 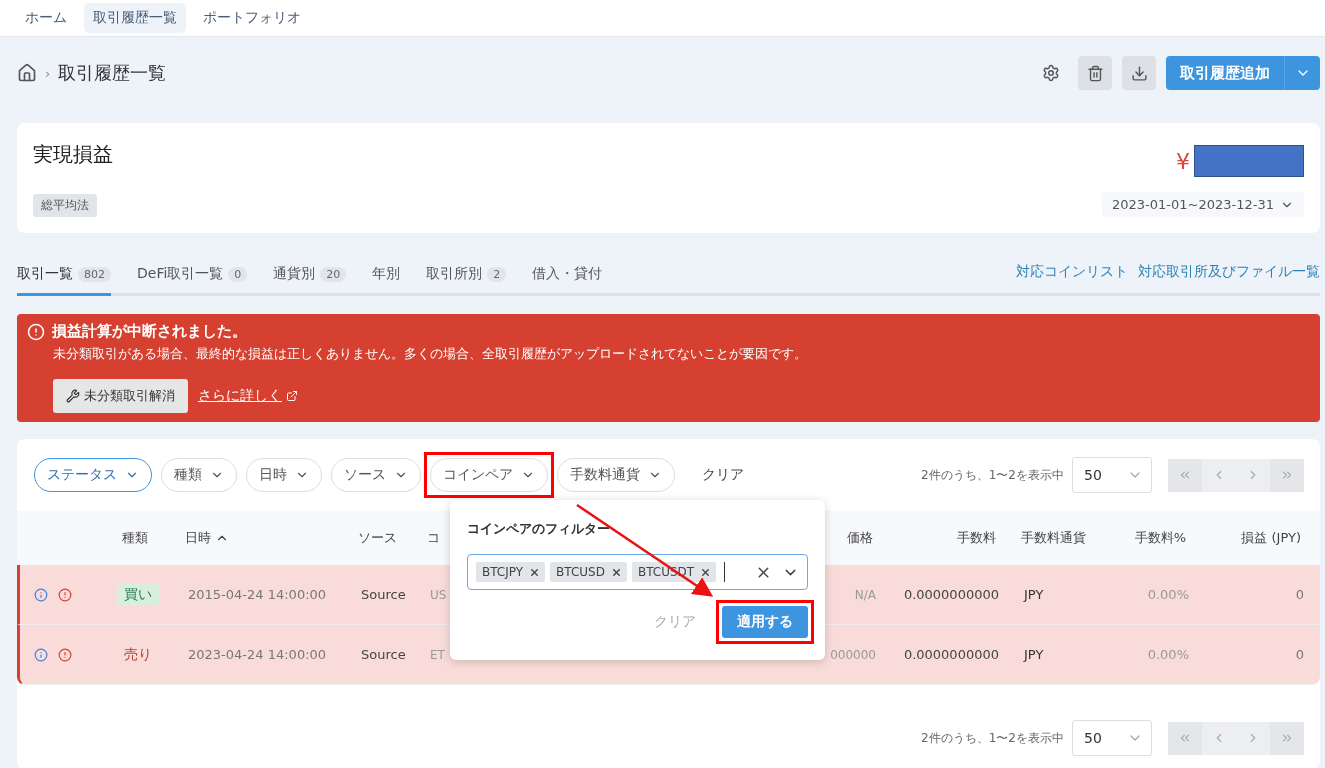 I want to click on sell-label: 売り, so click(x=137, y=654).